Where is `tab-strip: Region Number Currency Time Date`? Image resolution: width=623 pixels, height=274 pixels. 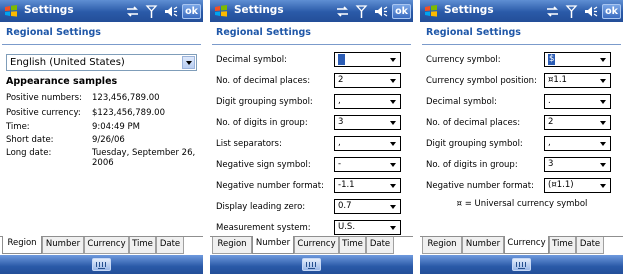
tab-strip: Region Number Currency Time Date is located at coordinates (311, 245).